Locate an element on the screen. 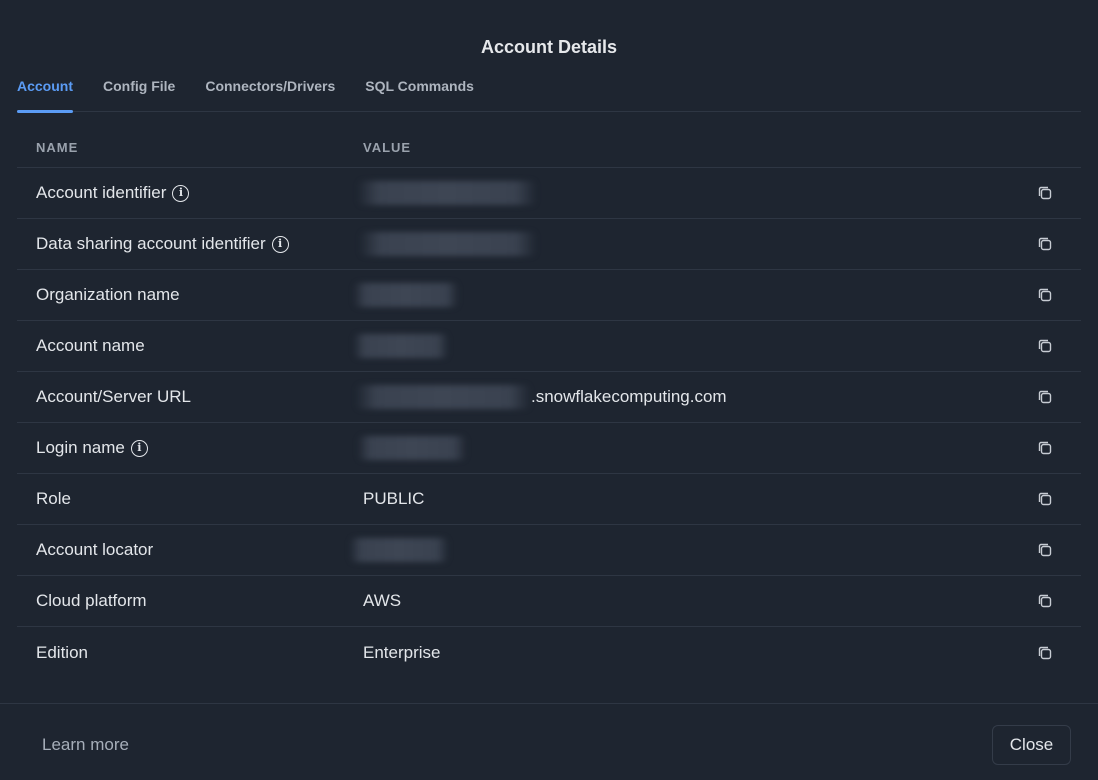 This screenshot has height=780, width=1098. table-row: Organization name is located at coordinates (549, 295).